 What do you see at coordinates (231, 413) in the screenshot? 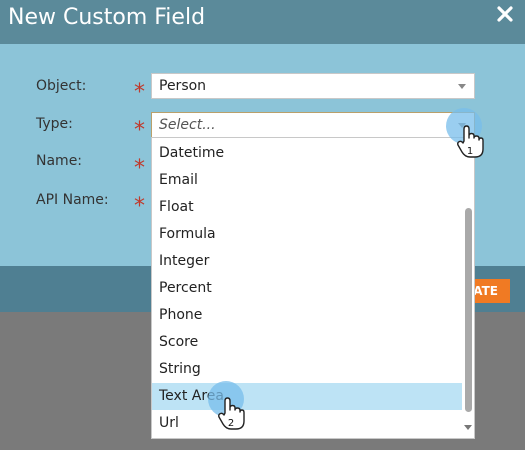
I see `hand-pointer-icon: 2` at bounding box center [231, 413].